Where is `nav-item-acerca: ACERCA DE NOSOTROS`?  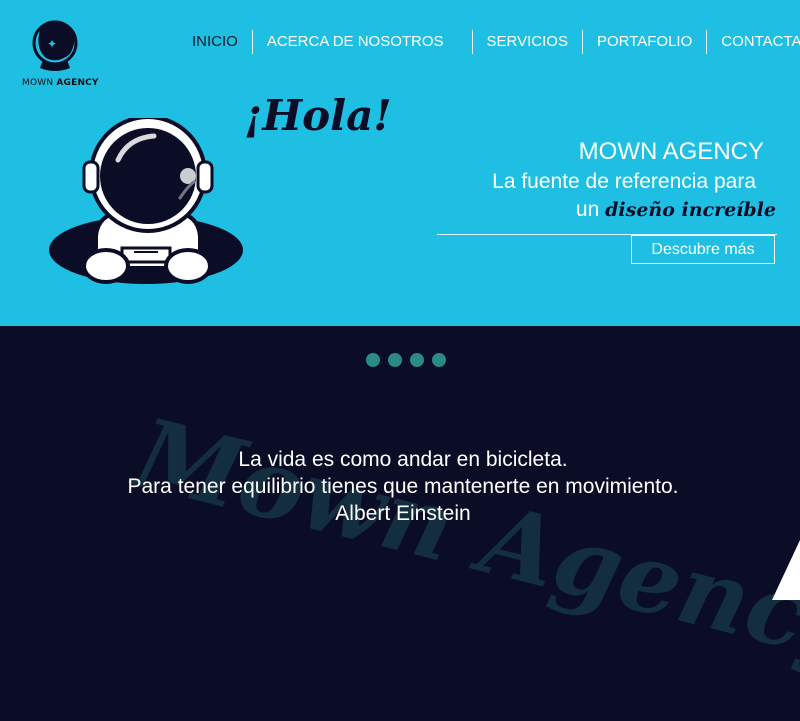
nav-item-acerca: ACERCA DE NOSOTROS is located at coordinates (362, 42).